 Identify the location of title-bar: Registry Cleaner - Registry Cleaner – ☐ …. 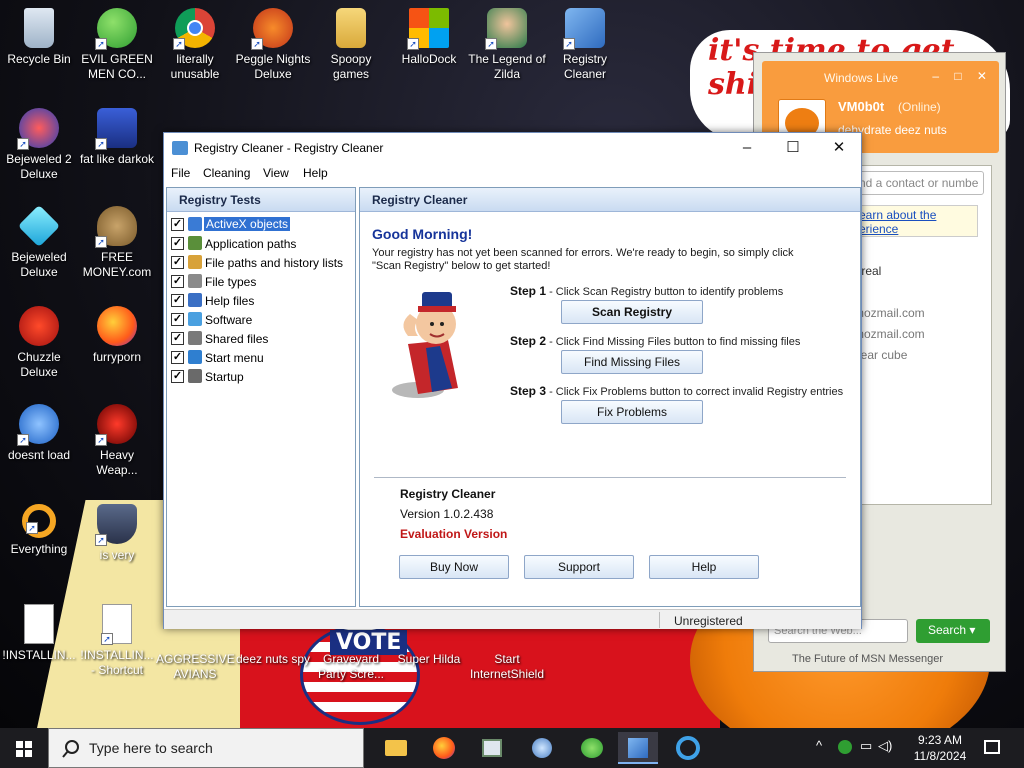
(512, 148).